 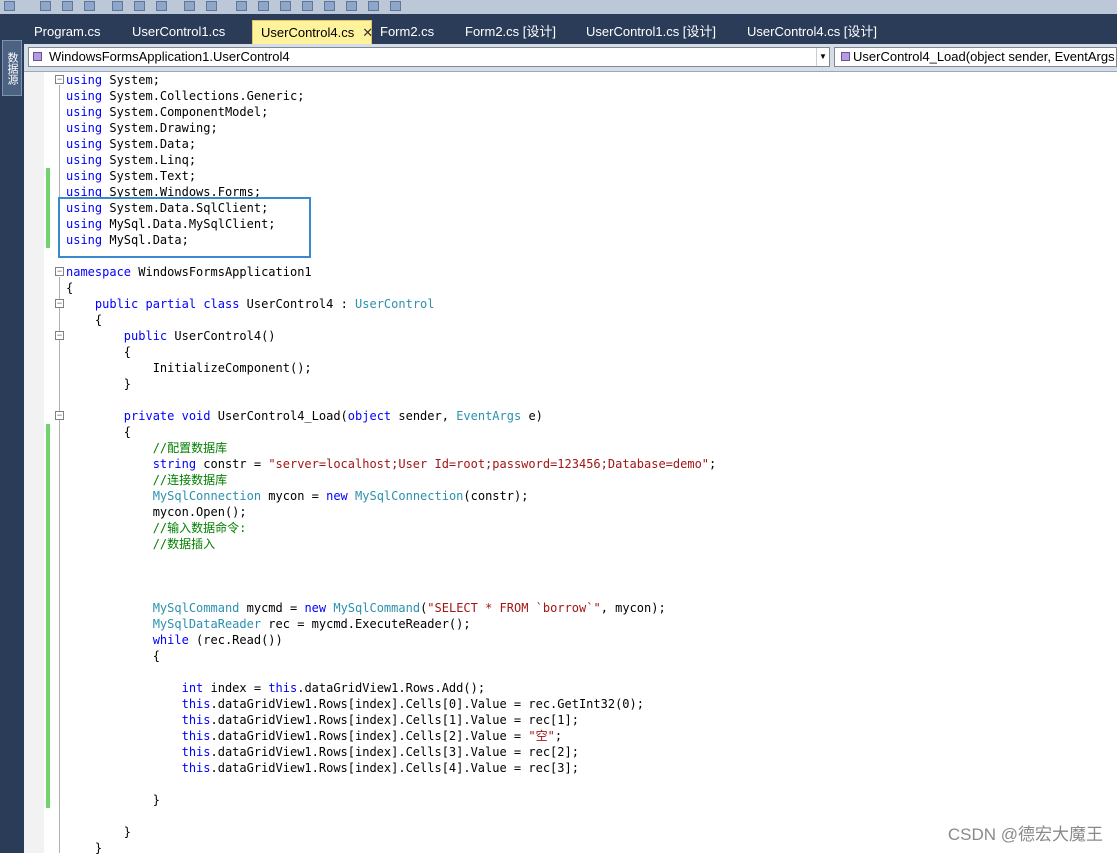 What do you see at coordinates (812, 32) in the screenshot?
I see `tab-usercontrol4-design: UserControl4.cs [设计]` at bounding box center [812, 32].